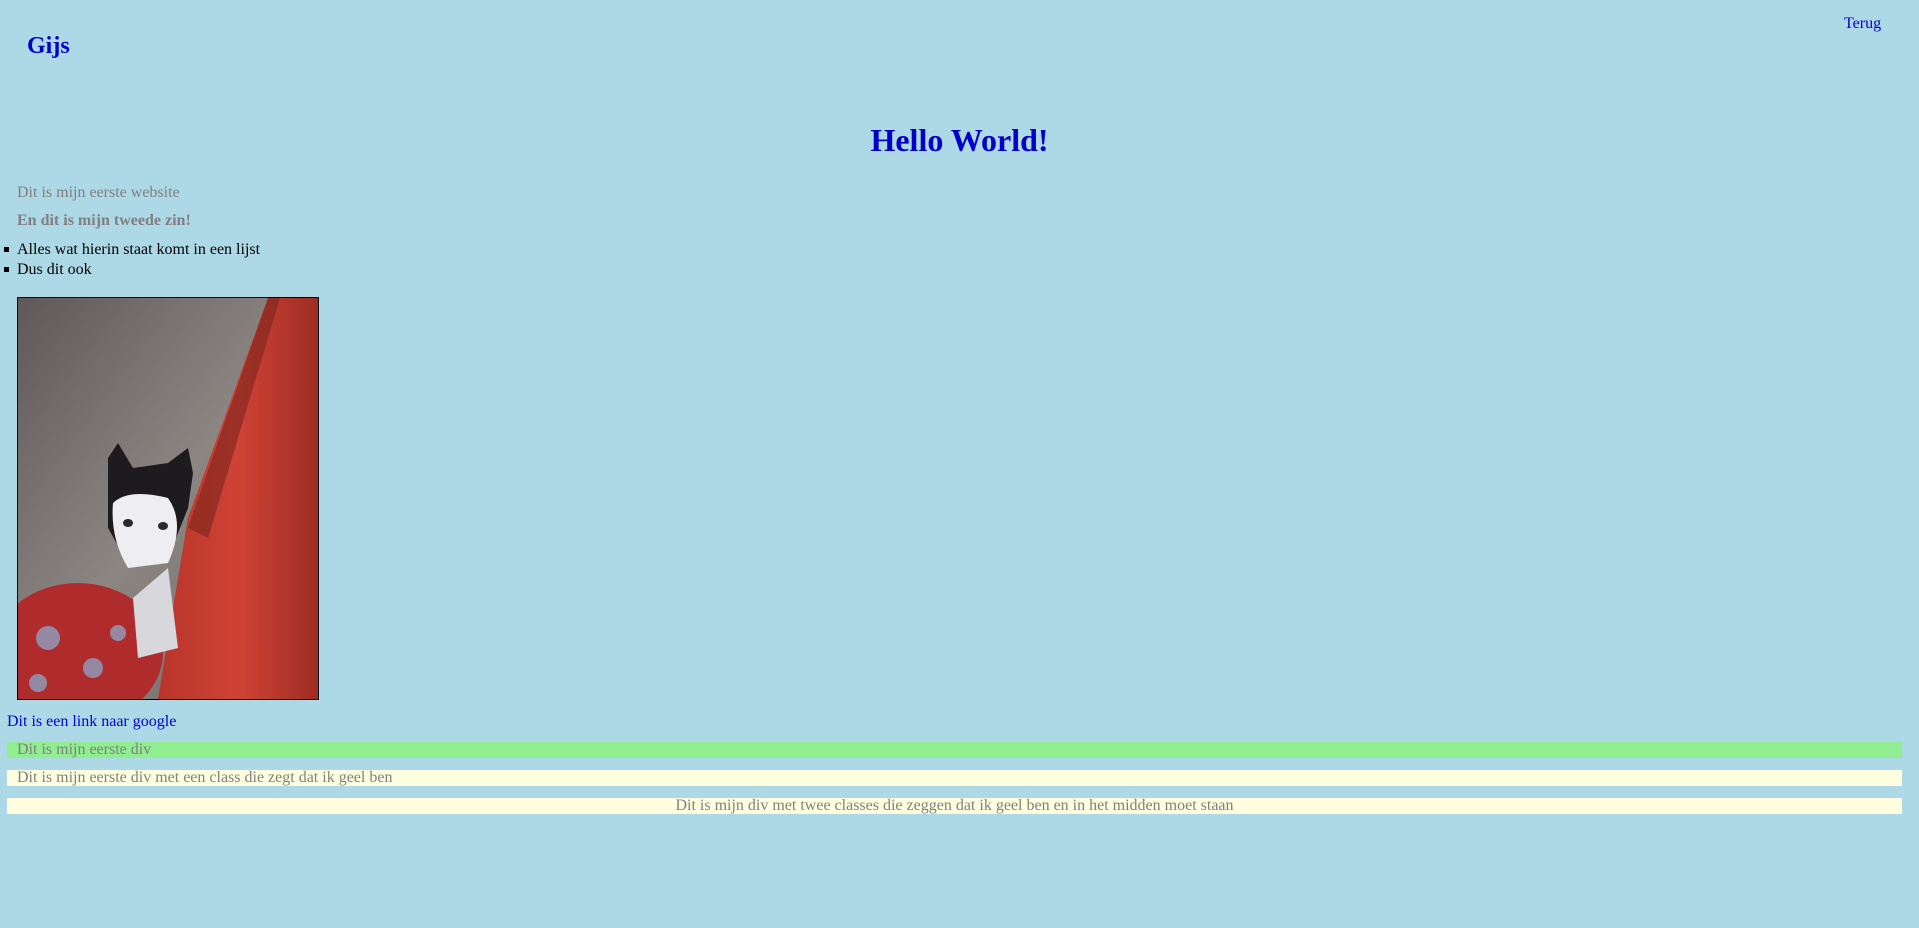 This screenshot has width=1919, height=928. What do you see at coordinates (84, 749) in the screenshot?
I see `first-div-text: Dit is mijn eerste div` at bounding box center [84, 749].